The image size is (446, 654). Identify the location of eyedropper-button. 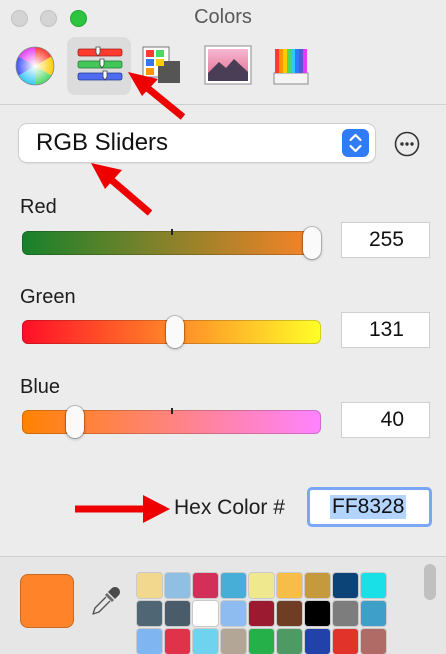
(106, 601).